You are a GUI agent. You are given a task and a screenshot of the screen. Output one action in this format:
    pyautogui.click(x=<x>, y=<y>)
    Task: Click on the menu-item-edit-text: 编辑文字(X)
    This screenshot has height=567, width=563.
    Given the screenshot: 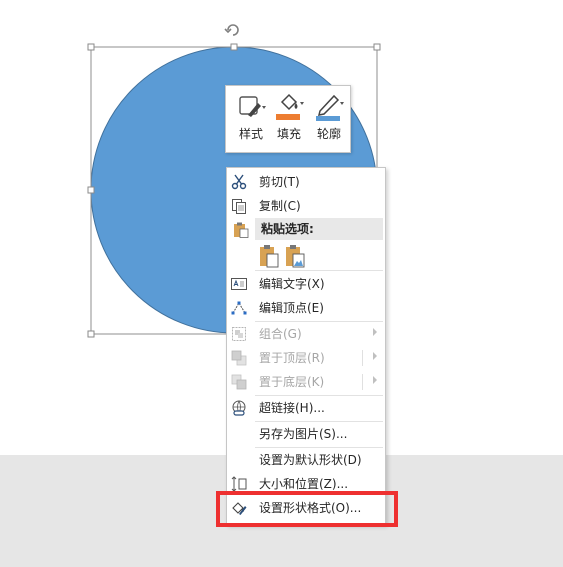 What is the action you would take?
    pyautogui.click(x=306, y=284)
    